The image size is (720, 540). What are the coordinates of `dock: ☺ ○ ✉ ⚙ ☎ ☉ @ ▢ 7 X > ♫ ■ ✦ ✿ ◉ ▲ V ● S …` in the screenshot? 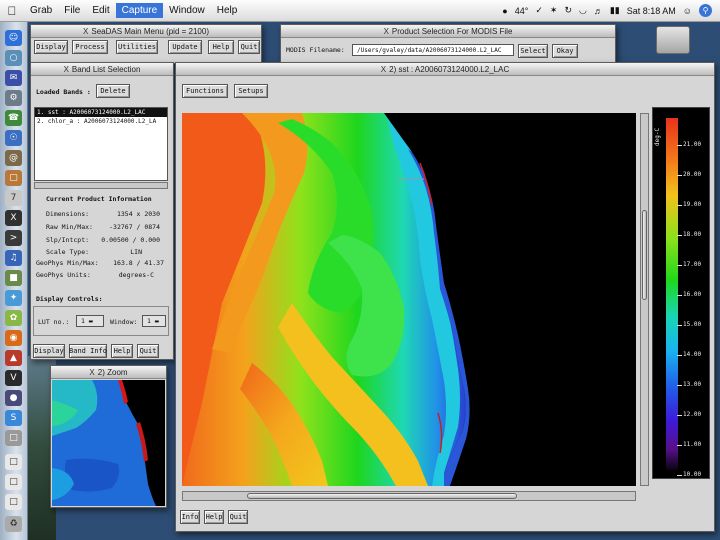 It's located at (14, 281).